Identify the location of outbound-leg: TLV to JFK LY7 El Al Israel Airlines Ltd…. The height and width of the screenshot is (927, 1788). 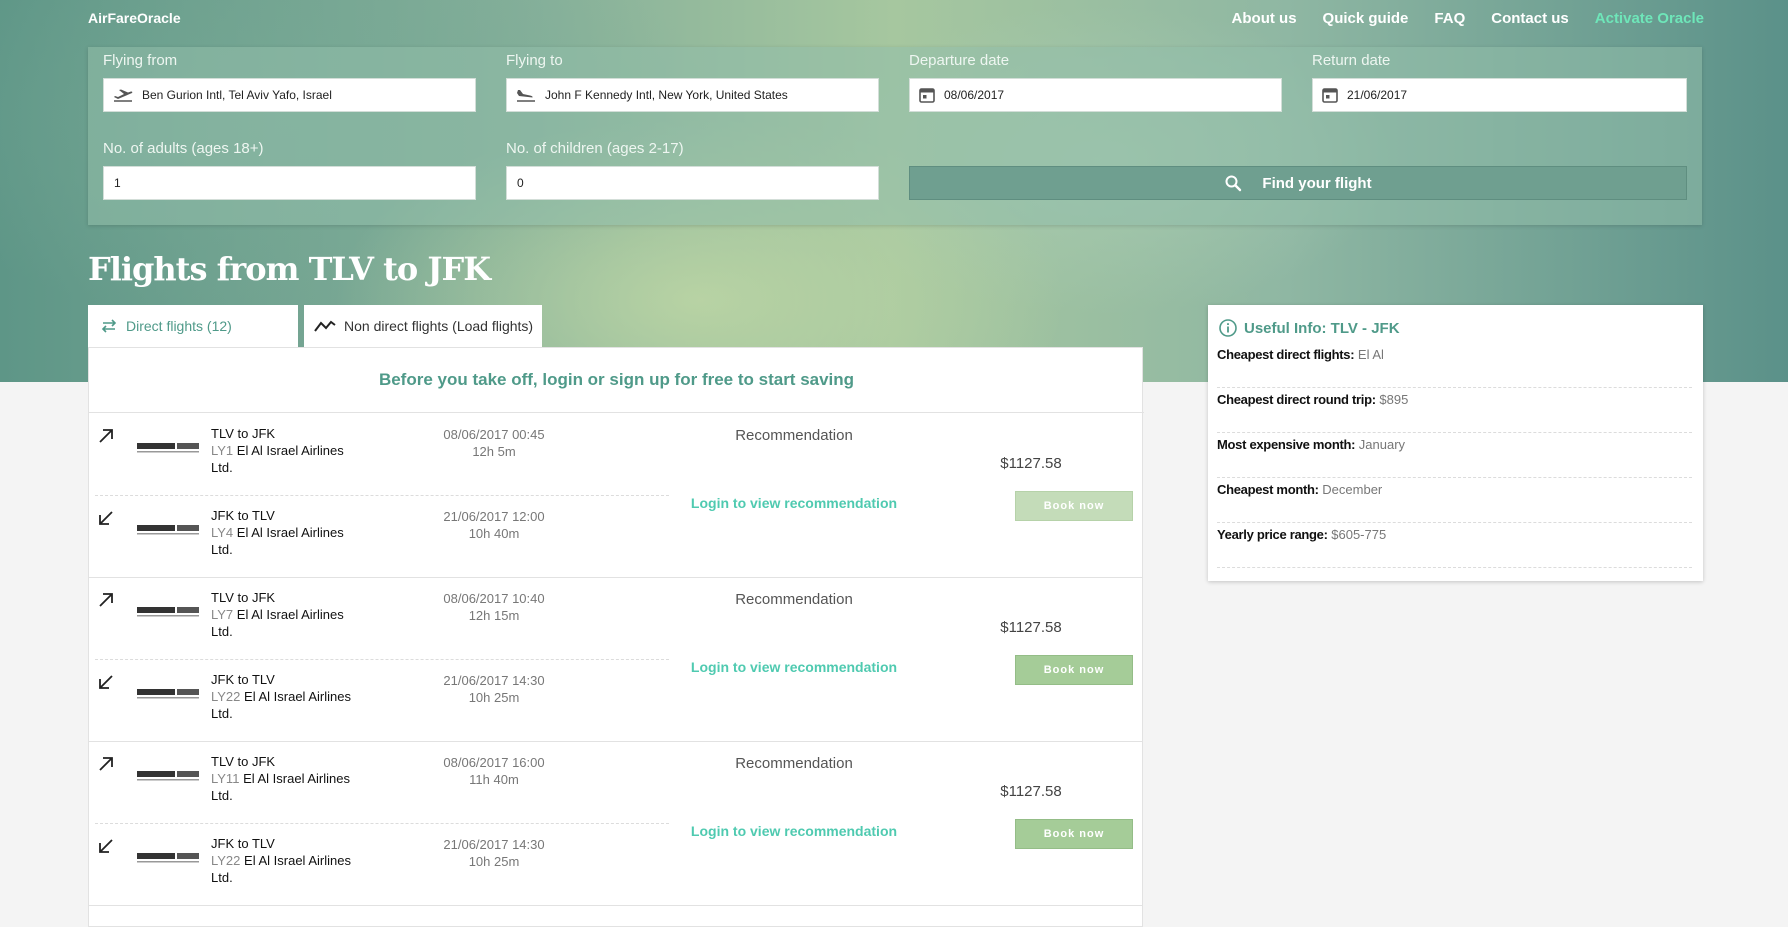
(379, 618).